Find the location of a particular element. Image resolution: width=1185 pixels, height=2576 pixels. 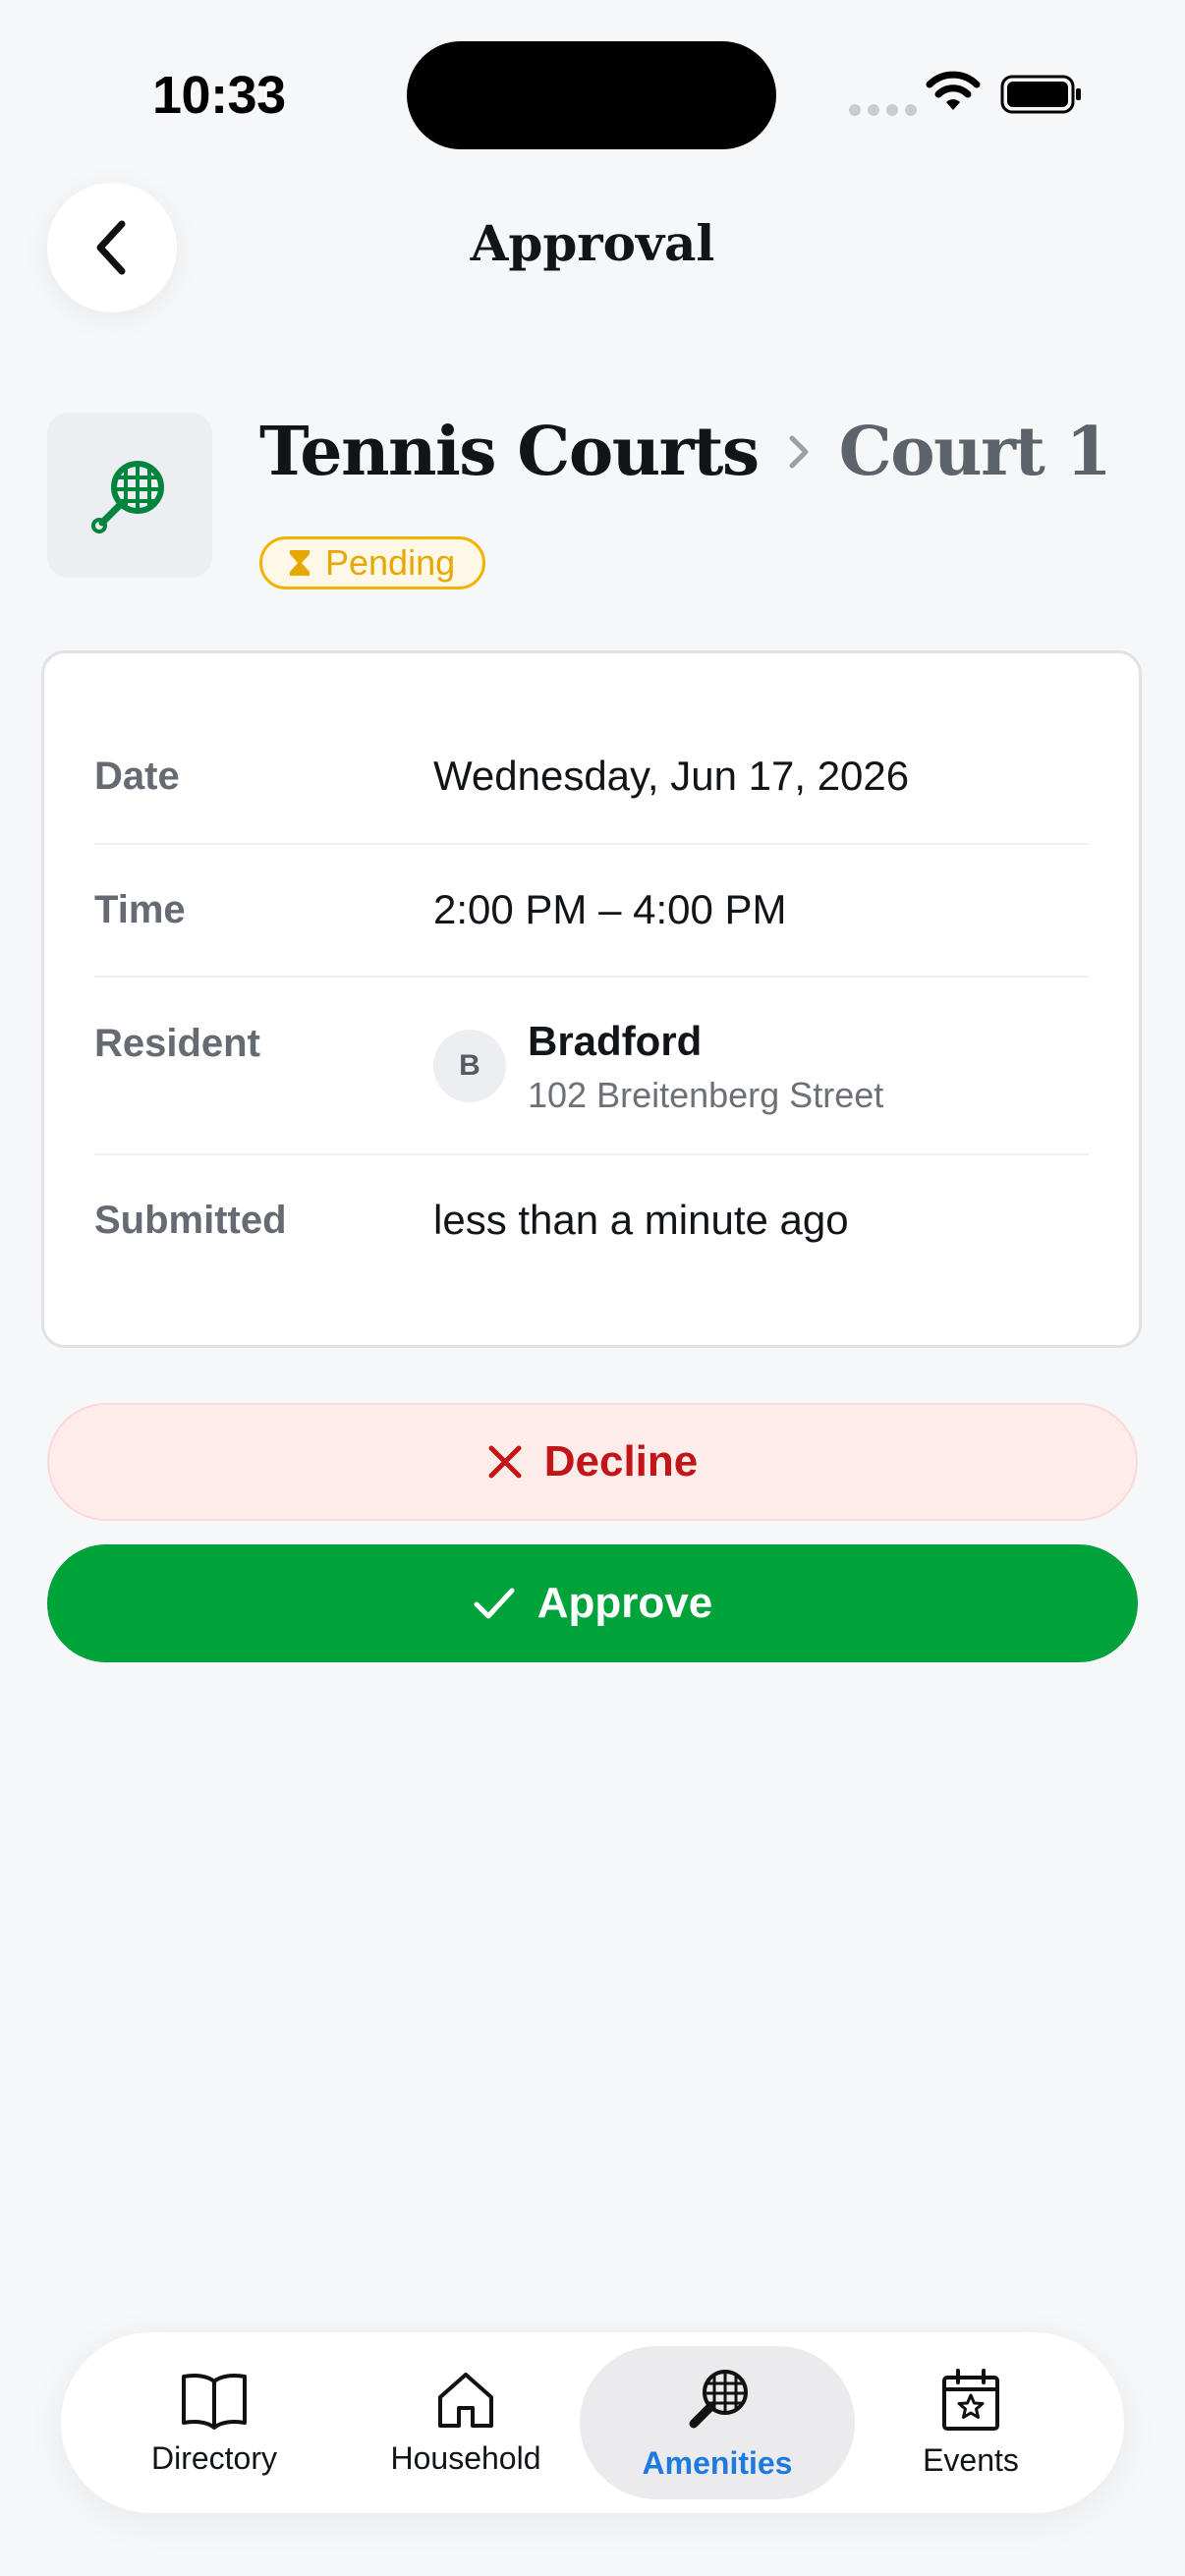

tab-events: Events is located at coordinates (971, 2422).